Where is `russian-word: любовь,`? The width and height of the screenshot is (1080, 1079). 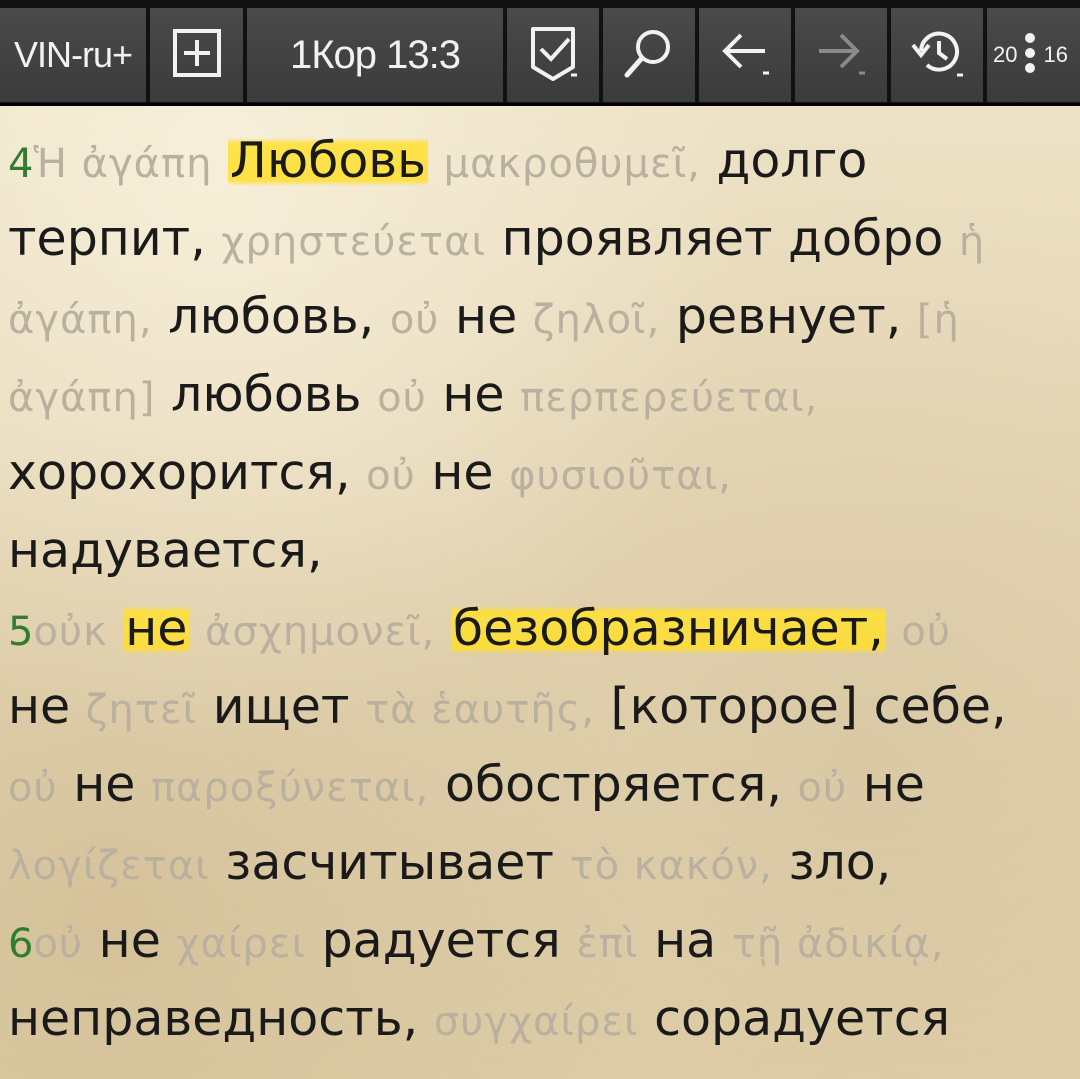 russian-word: любовь, is located at coordinates (271, 316).